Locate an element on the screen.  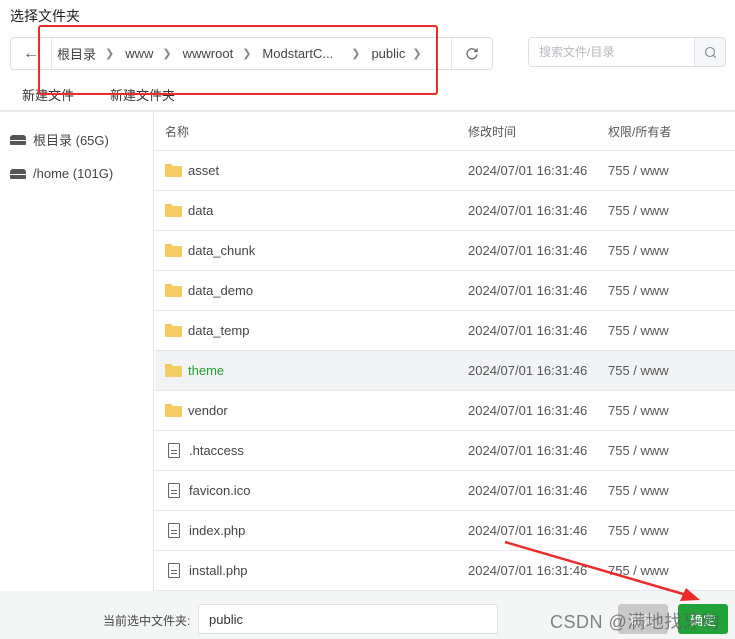
search-box is located at coordinates (627, 52).